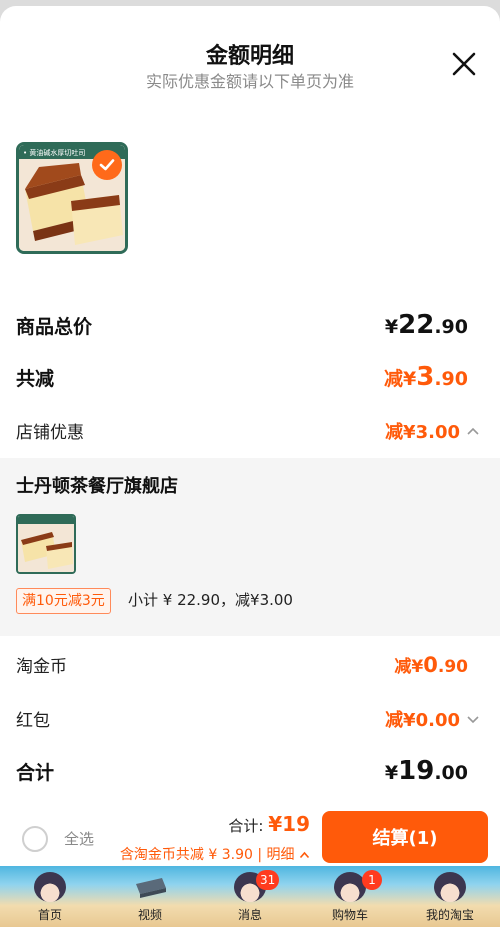  I want to click on taojinbi-row: 淘金币 减¥0.90, so click(242, 664).